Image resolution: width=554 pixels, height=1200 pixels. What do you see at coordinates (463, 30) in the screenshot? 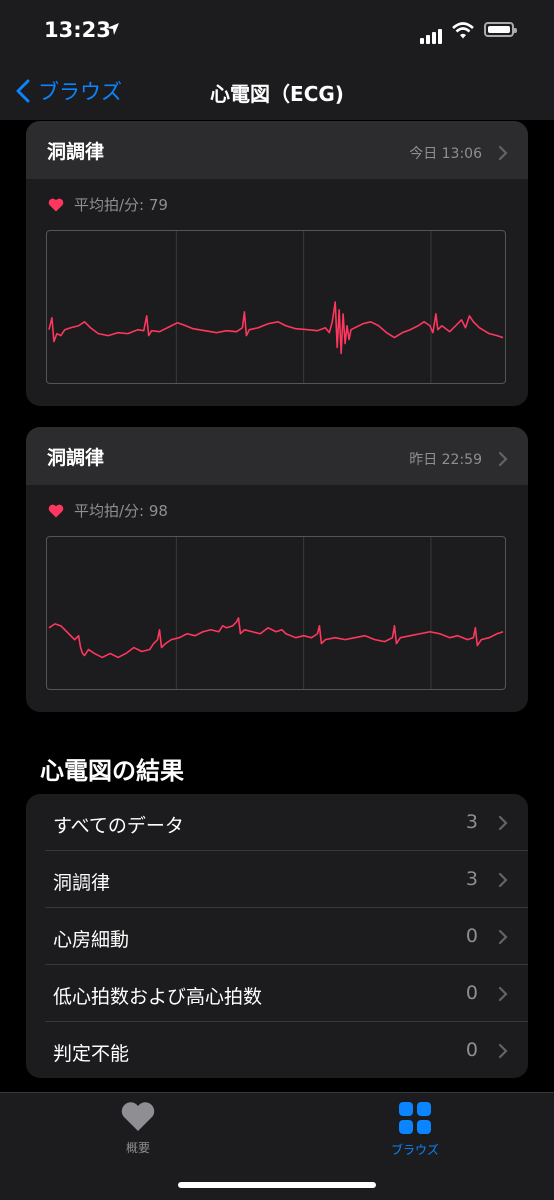
I see `wifi-icon` at bounding box center [463, 30].